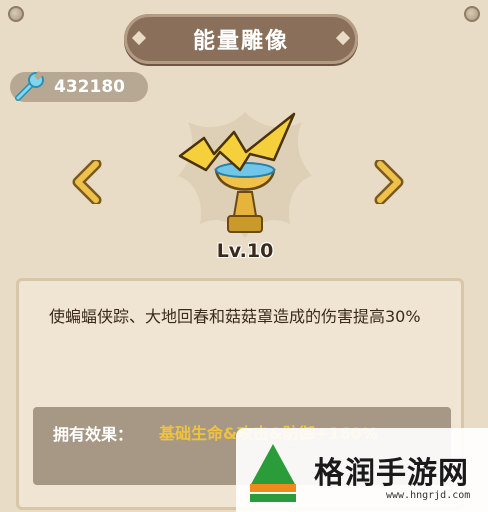 The height and width of the screenshot is (512, 488). What do you see at coordinates (87, 182) in the screenshot?
I see `prev-arrow-button` at bounding box center [87, 182].